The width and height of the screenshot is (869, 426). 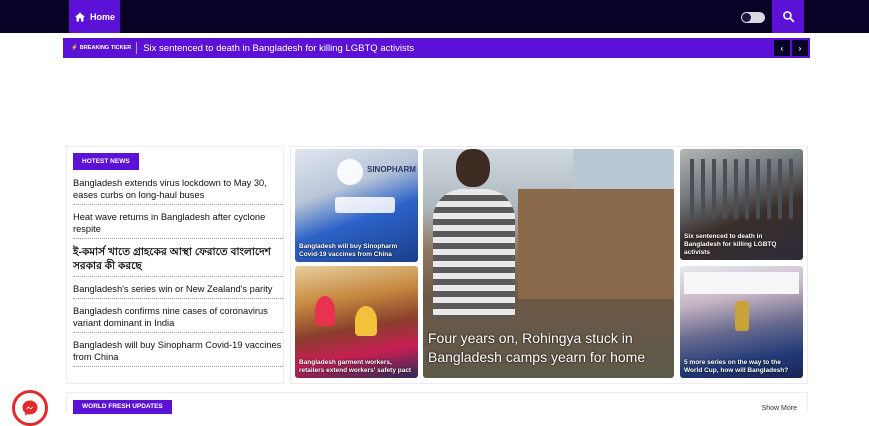 I want to click on man-head, so click(x=473, y=168).